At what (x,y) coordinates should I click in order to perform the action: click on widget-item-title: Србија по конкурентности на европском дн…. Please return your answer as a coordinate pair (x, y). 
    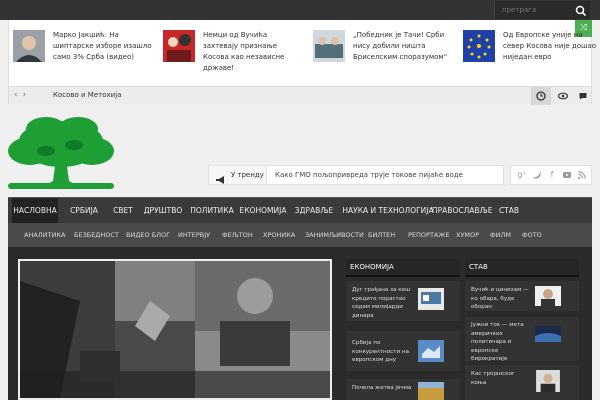
    Looking at the image, I should click on (382, 352).